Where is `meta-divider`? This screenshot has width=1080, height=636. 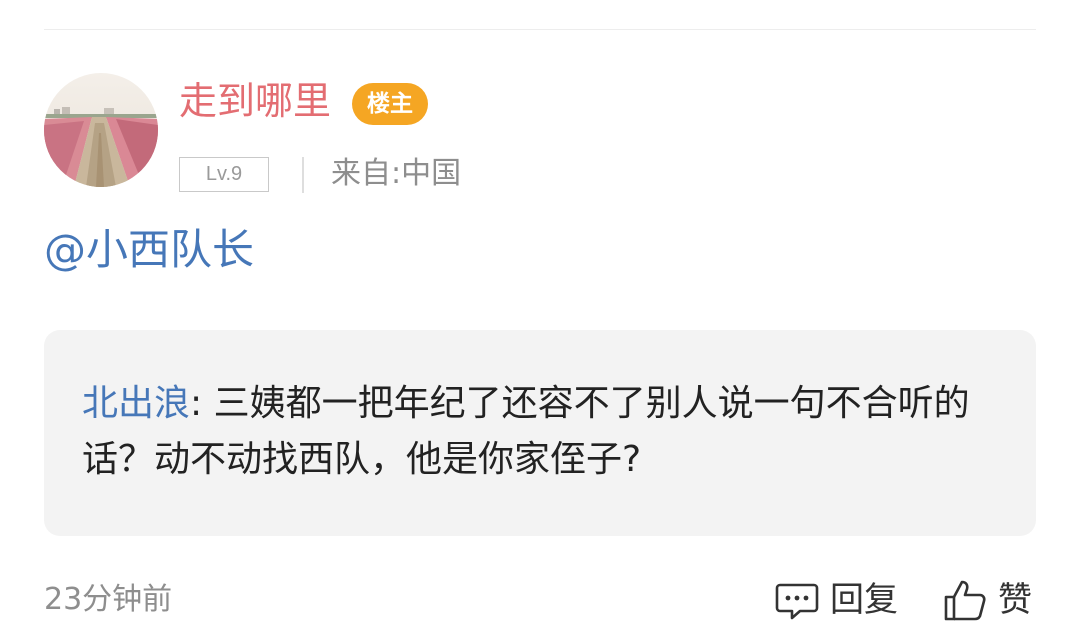
meta-divider is located at coordinates (303, 175).